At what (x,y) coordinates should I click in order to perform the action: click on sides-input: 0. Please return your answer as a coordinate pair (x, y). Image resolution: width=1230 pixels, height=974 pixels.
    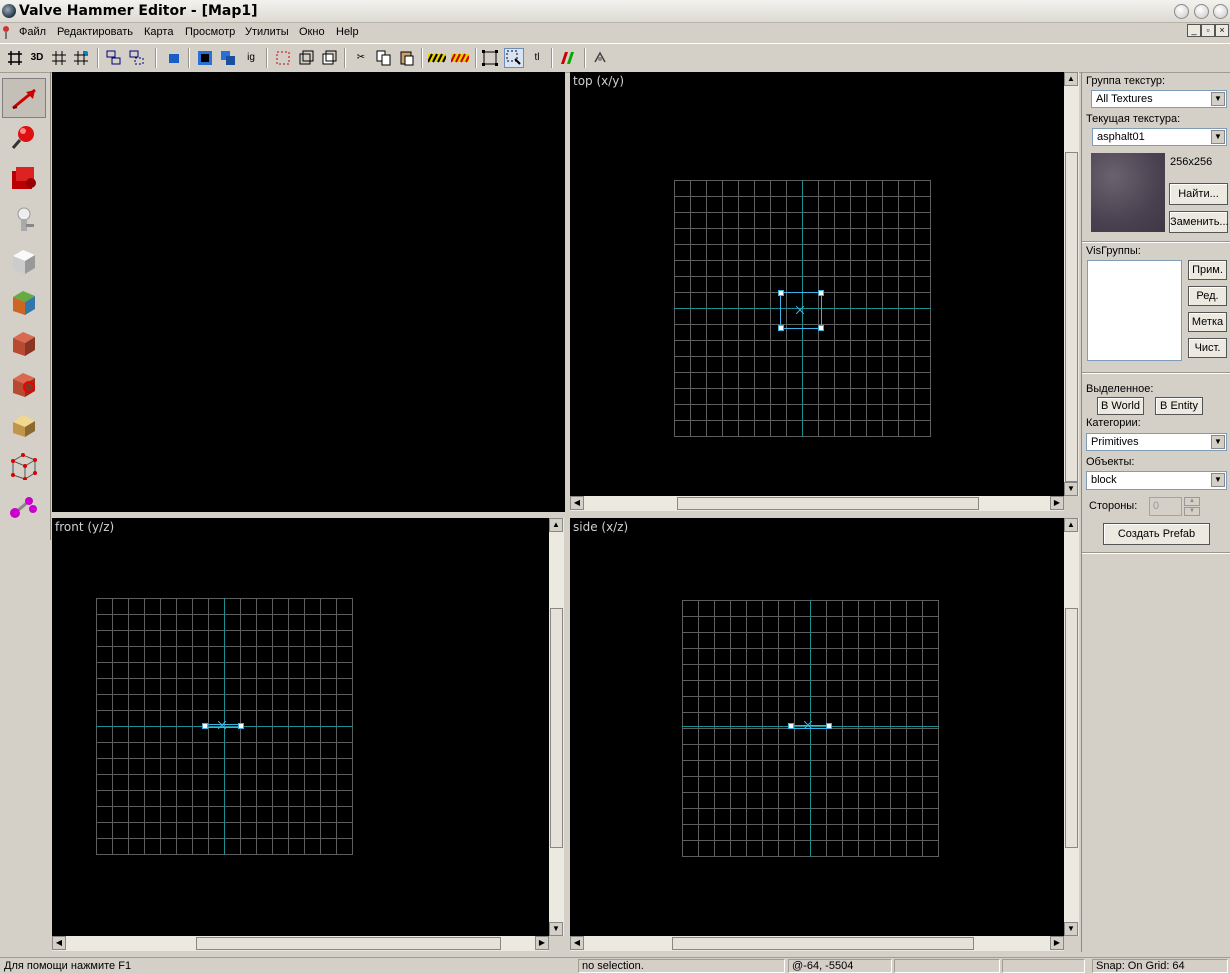
    Looking at the image, I should click on (1165, 506).